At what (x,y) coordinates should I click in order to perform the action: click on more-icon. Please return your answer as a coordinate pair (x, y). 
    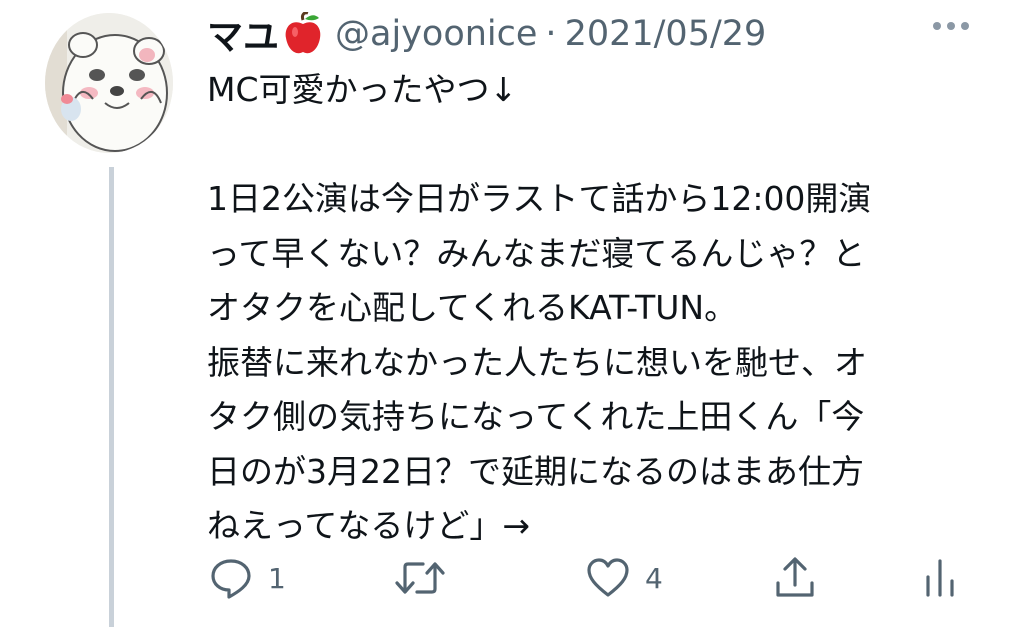
    Looking at the image, I should click on (951, 26).